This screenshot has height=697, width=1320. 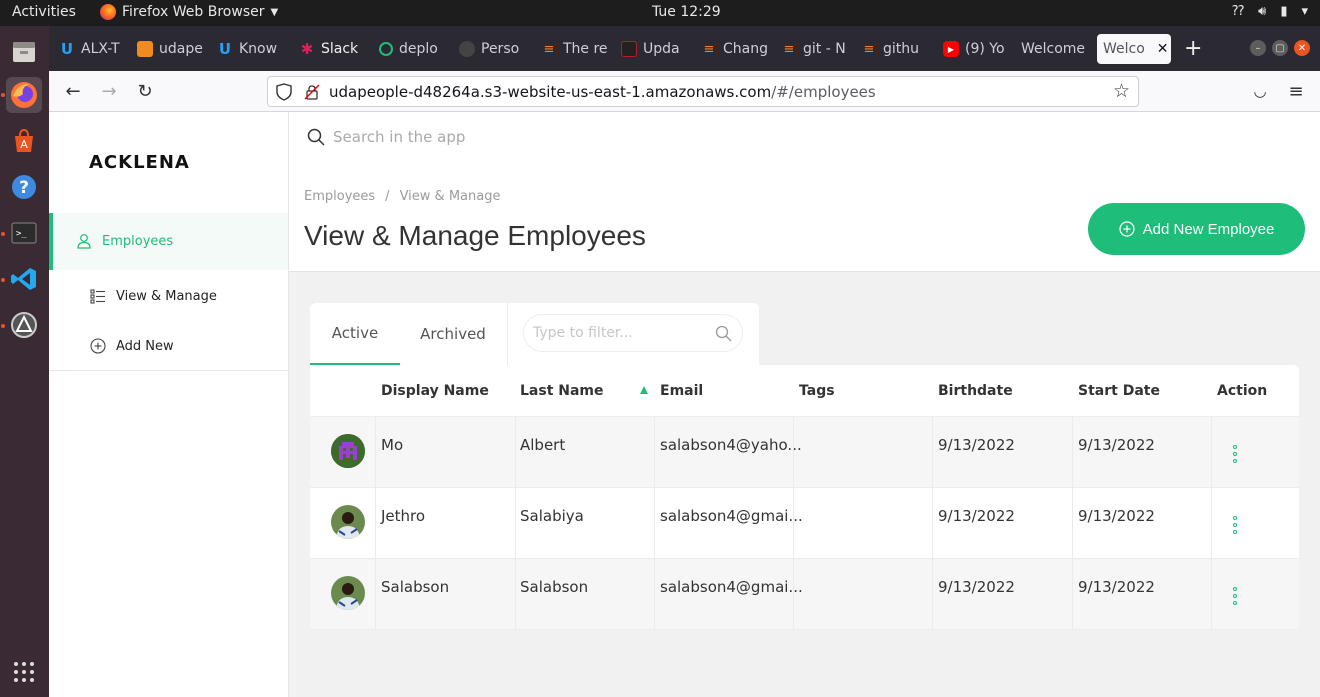 I want to click on search-icon, so click(x=723, y=333).